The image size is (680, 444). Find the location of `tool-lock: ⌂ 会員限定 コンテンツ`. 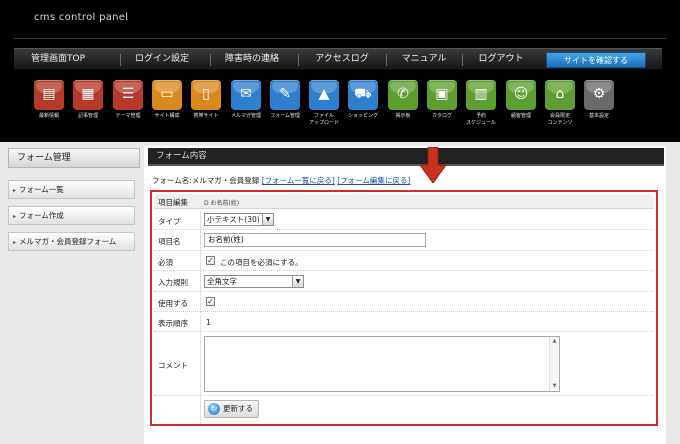

tool-lock: ⌂ 会員限定 コンテンツ is located at coordinates (560, 103).